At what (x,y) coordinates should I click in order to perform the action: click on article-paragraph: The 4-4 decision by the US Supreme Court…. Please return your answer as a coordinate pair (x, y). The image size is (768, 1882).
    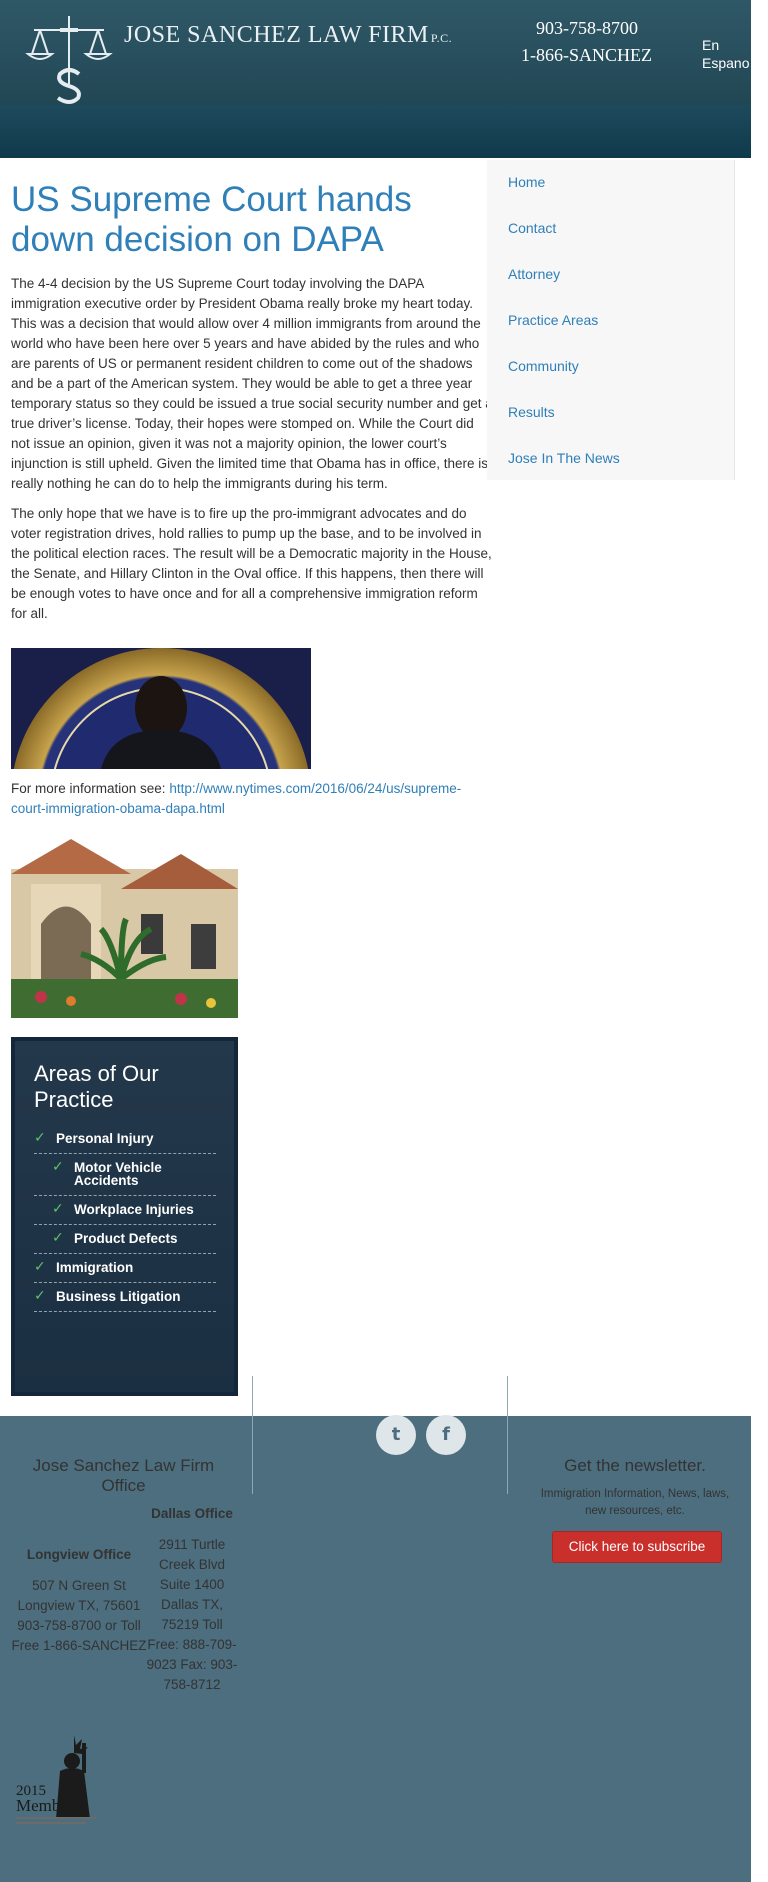
    Looking at the image, I should click on (252, 383).